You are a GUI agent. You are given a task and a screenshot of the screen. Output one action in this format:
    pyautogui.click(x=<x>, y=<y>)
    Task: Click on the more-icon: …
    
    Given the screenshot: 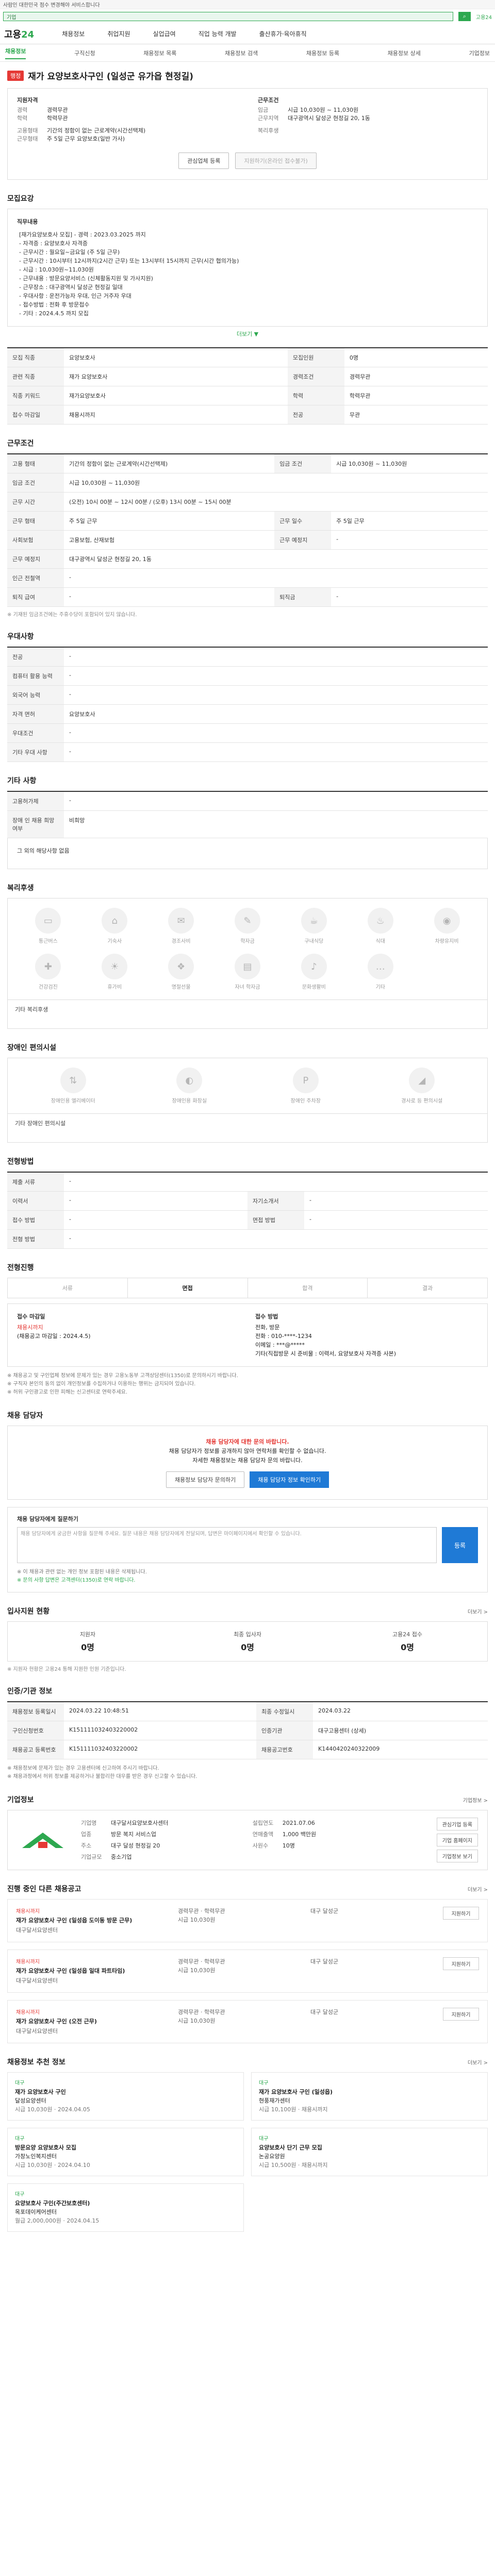 What is the action you would take?
    pyautogui.click(x=380, y=966)
    